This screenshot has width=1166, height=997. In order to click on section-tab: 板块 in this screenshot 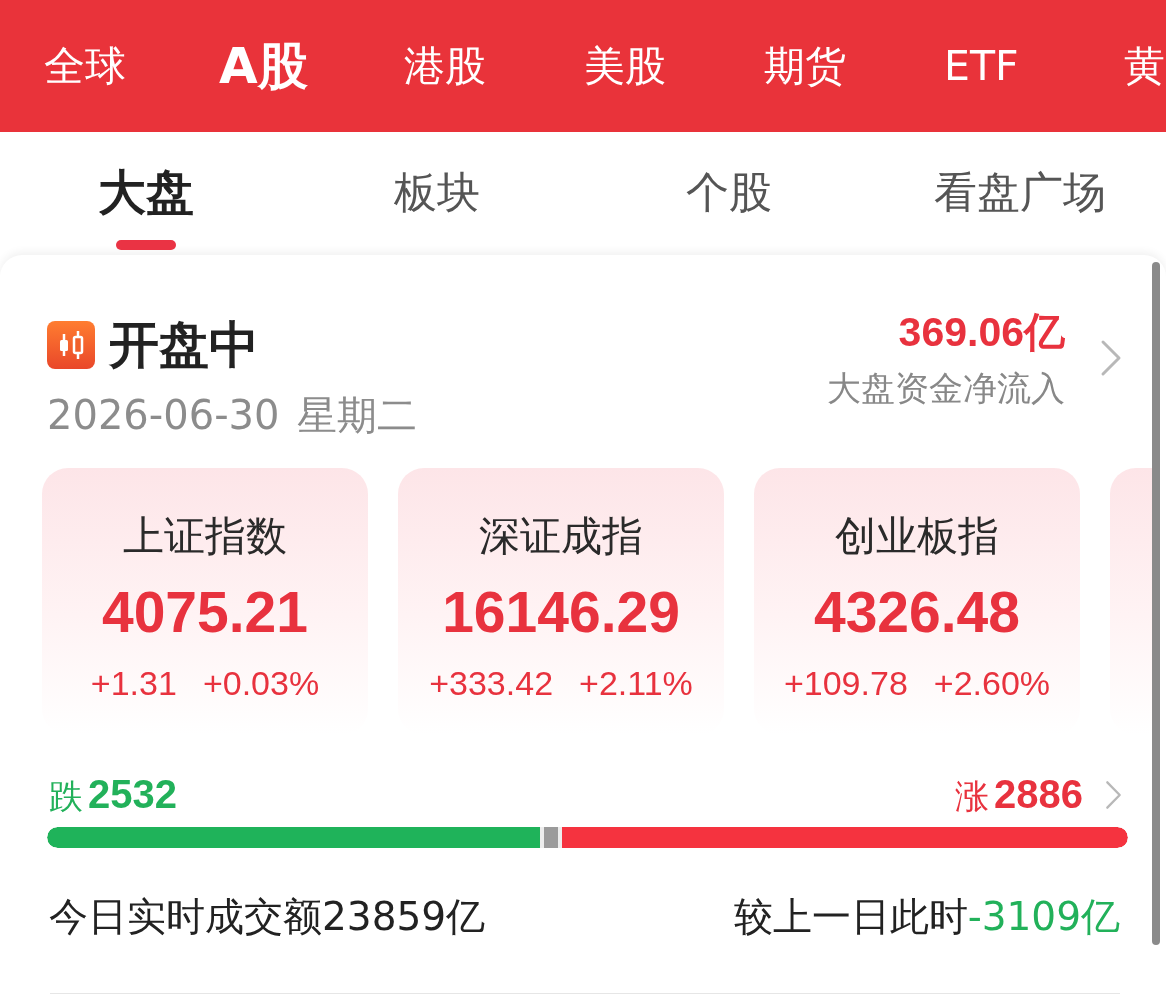, I will do `click(437, 192)`.